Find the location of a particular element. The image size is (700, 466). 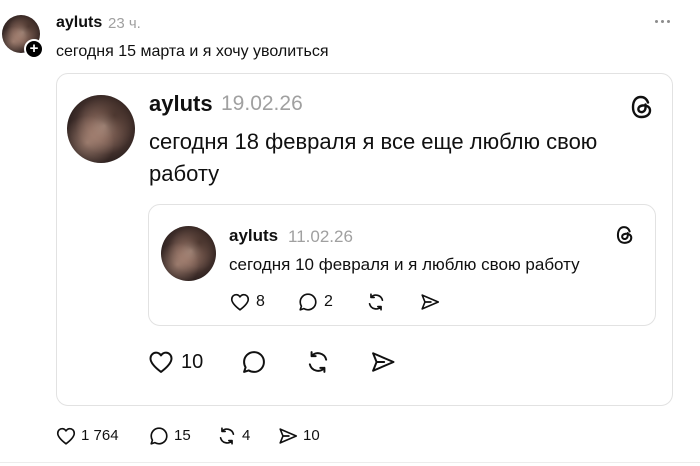

quoted-post-date: 19.02.26 is located at coordinates (262, 103).